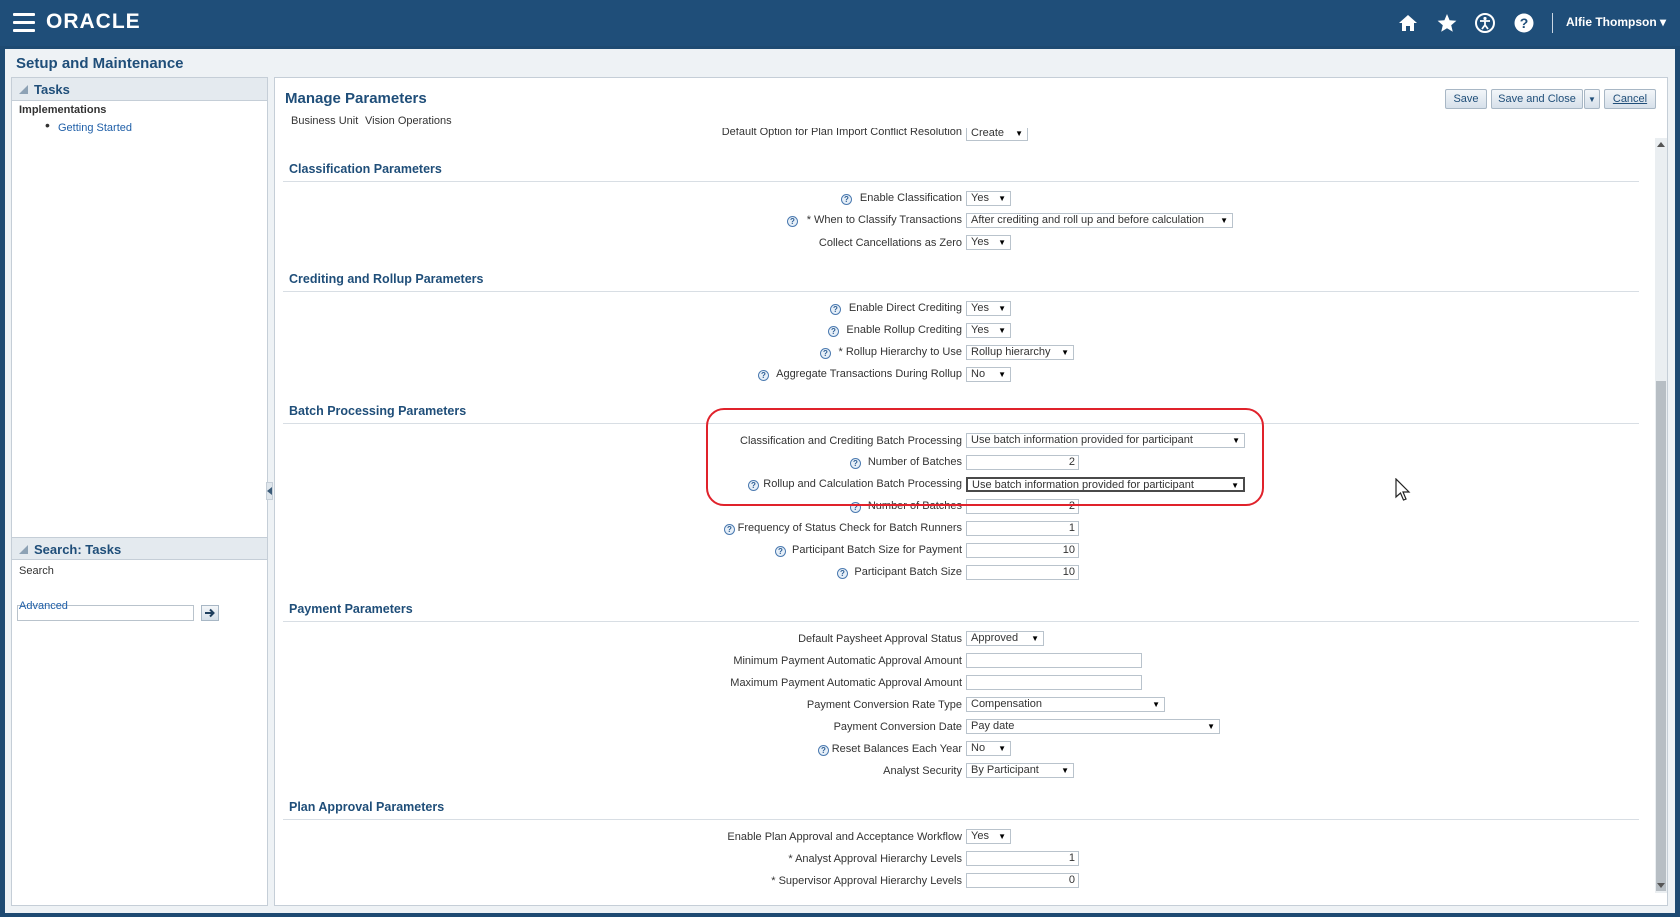  What do you see at coordinates (1408, 23) in the screenshot?
I see `home-icon` at bounding box center [1408, 23].